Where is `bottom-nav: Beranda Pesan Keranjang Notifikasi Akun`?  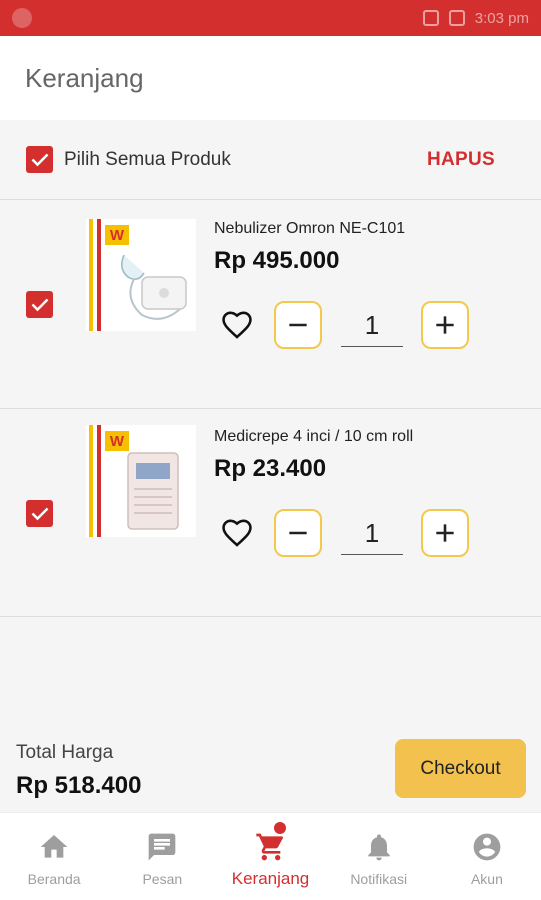 bottom-nav: Beranda Pesan Keranjang Notifikasi Akun is located at coordinates (270, 856).